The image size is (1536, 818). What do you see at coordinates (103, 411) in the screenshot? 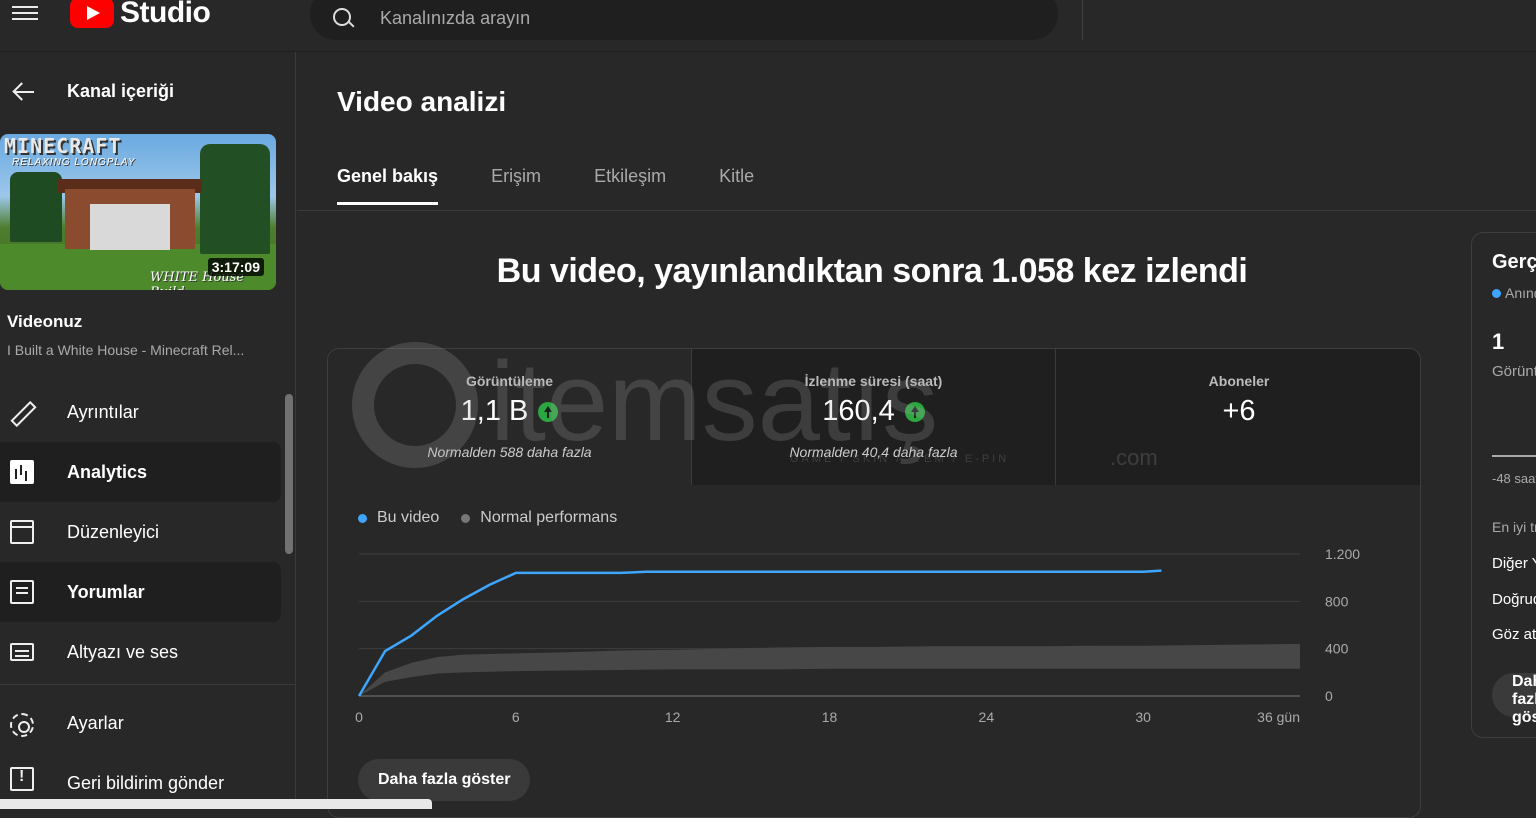
I see `sidebar-item-label: Ayrıntılar` at bounding box center [103, 411].